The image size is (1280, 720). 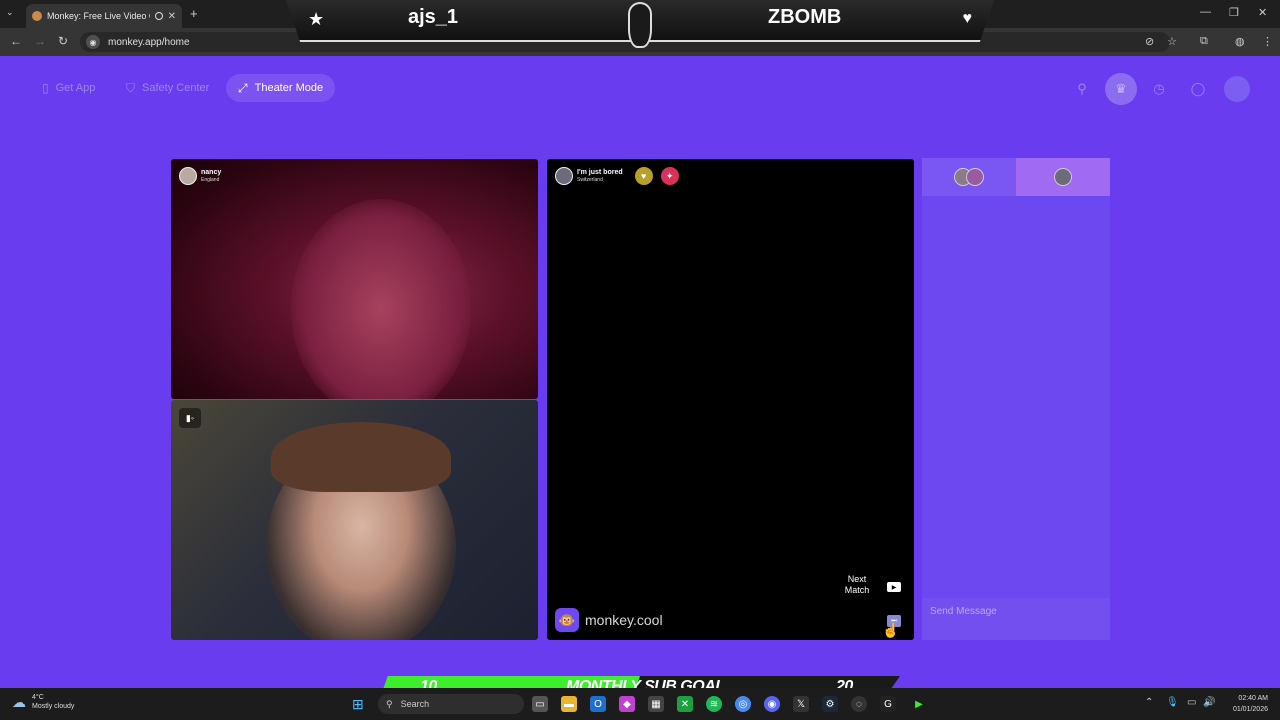 I want to click on overlay-emblem-icon, so click(x=640, y=25).